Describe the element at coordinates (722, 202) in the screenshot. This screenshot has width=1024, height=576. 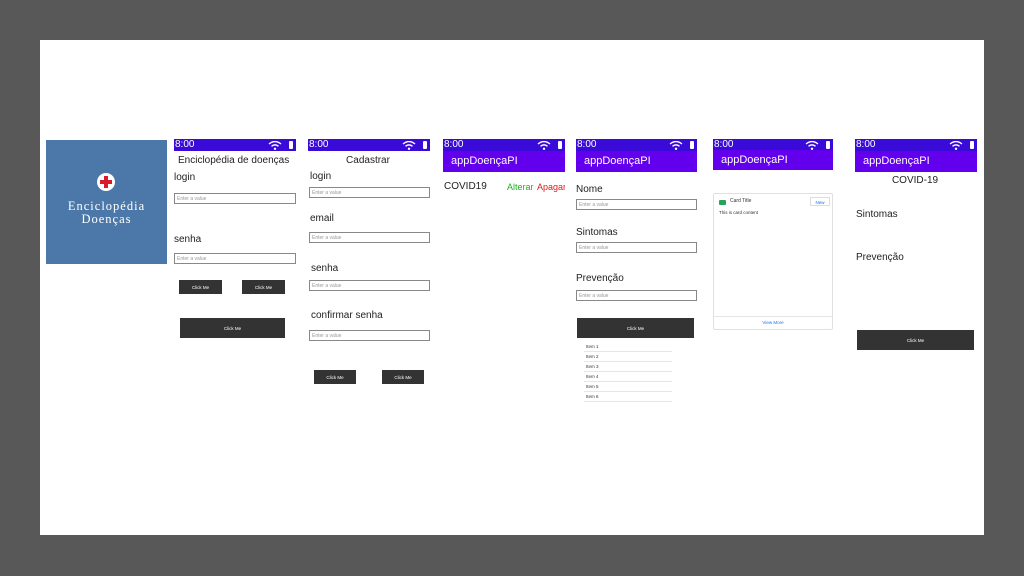
I see `card-image-icon` at that location.